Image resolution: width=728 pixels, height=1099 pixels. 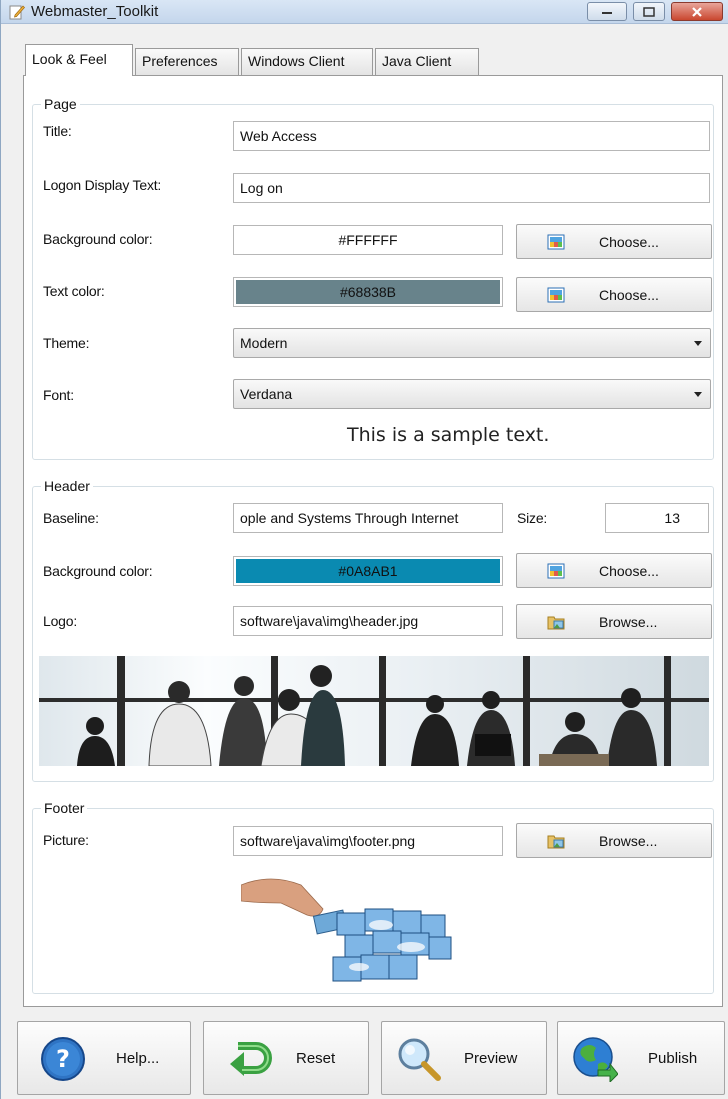 What do you see at coordinates (368, 841) in the screenshot?
I see `footer-picture-path-input: software\java\img\footer.png` at bounding box center [368, 841].